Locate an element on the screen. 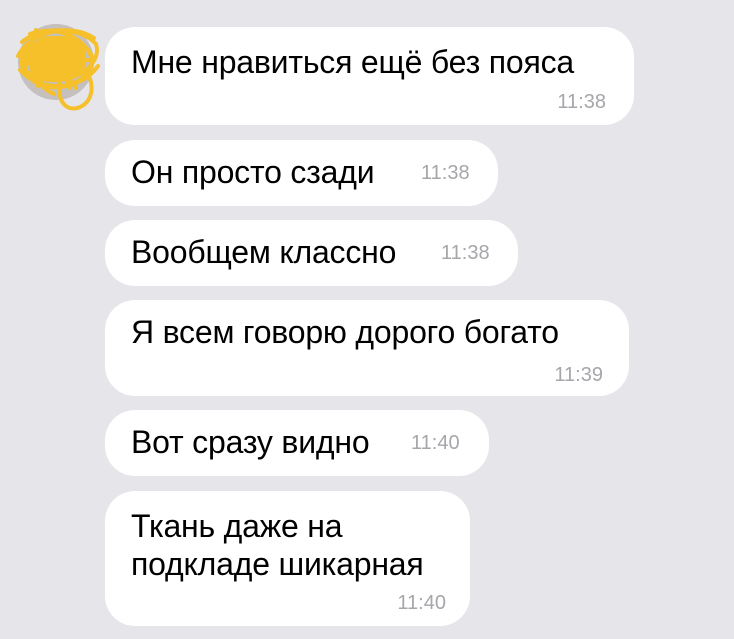 This screenshot has width=734, height=639. message-bubble: Вообщем классно 11:38 is located at coordinates (311, 253).